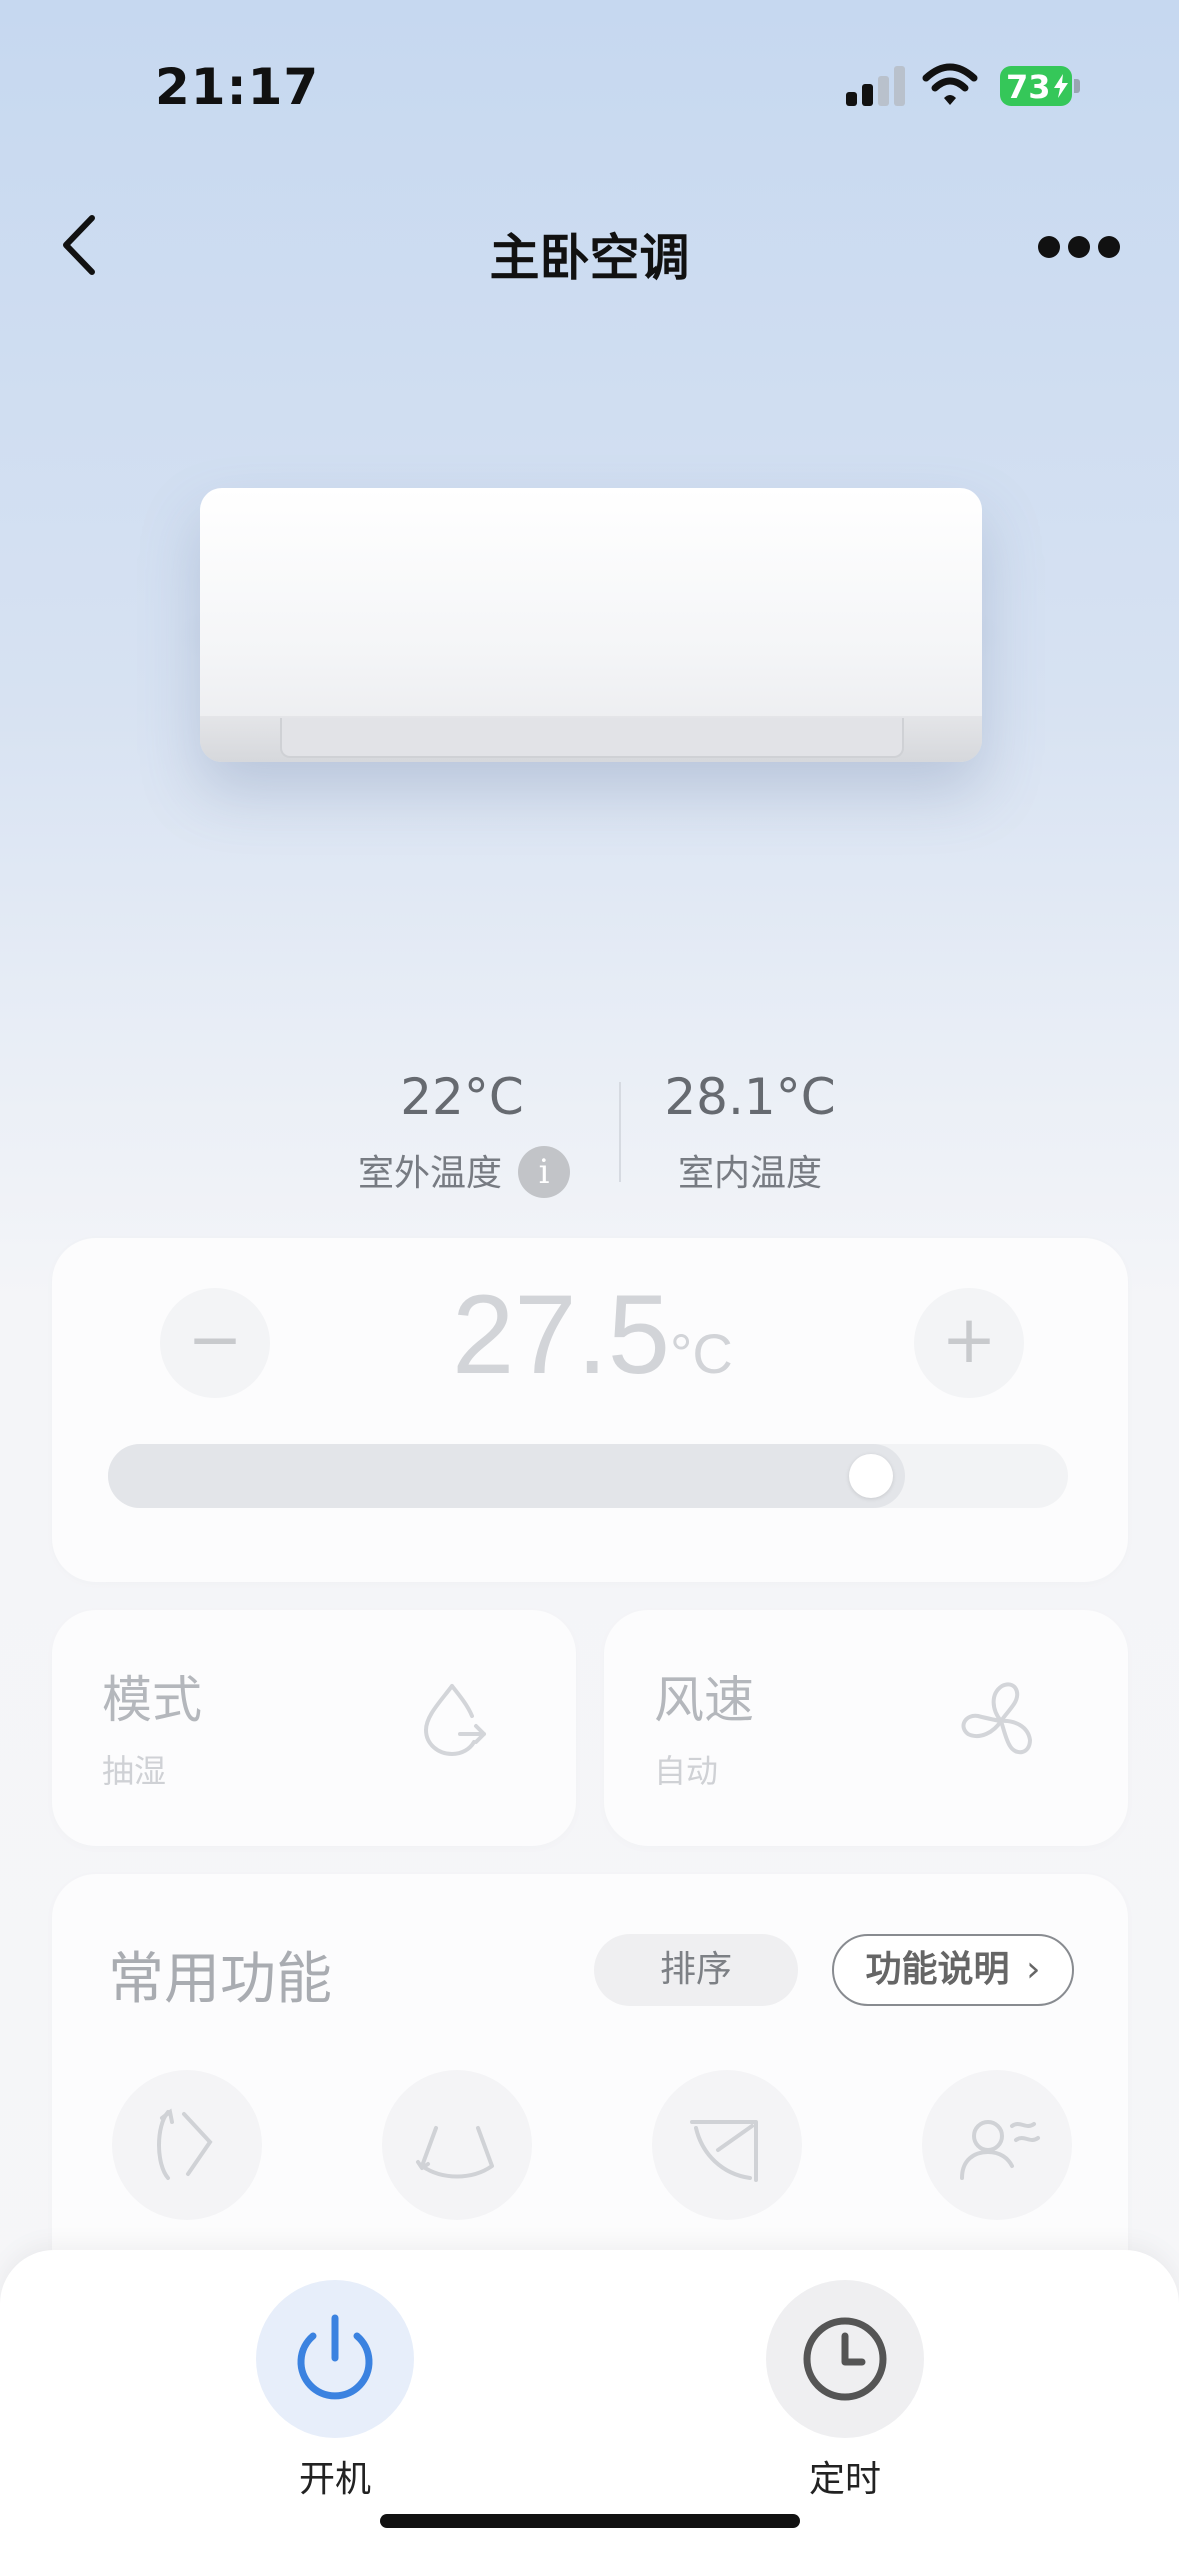  Describe the element at coordinates (544, 1172) in the screenshot. I see `info-icon: i` at that location.